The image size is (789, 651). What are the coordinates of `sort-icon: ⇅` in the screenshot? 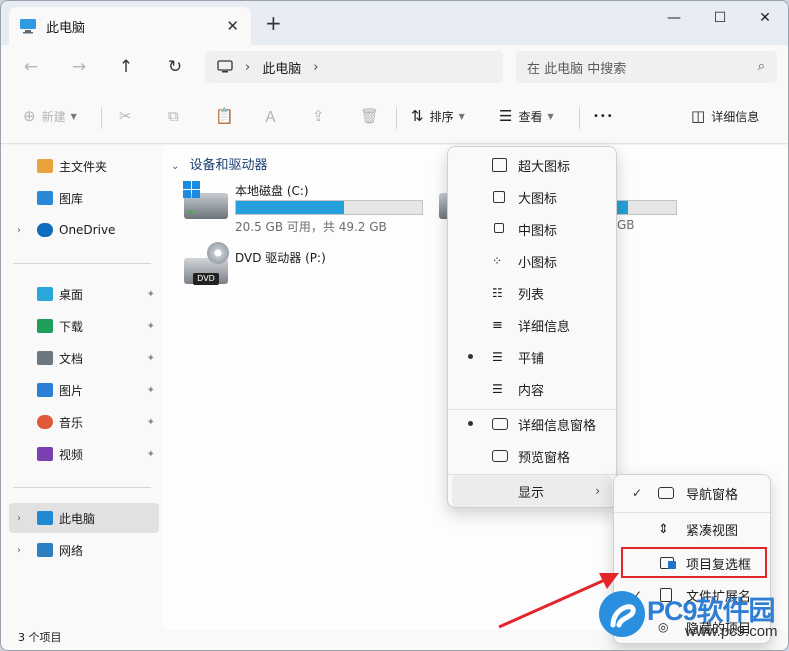 It's located at (417, 116).